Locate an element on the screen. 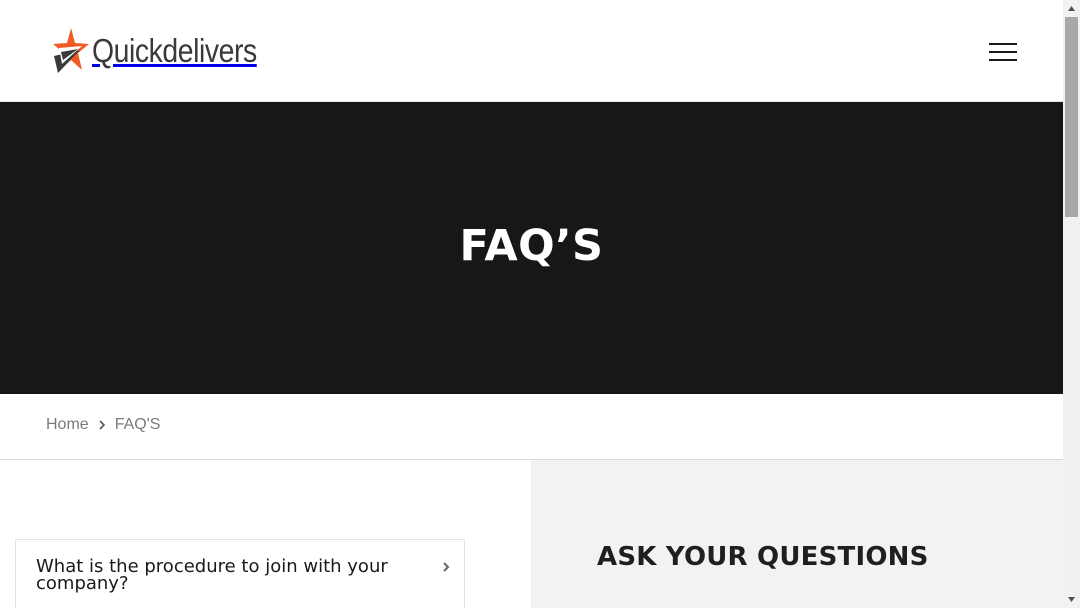 The image size is (1080, 608). vertical-scrollbar is located at coordinates (1071, 304).